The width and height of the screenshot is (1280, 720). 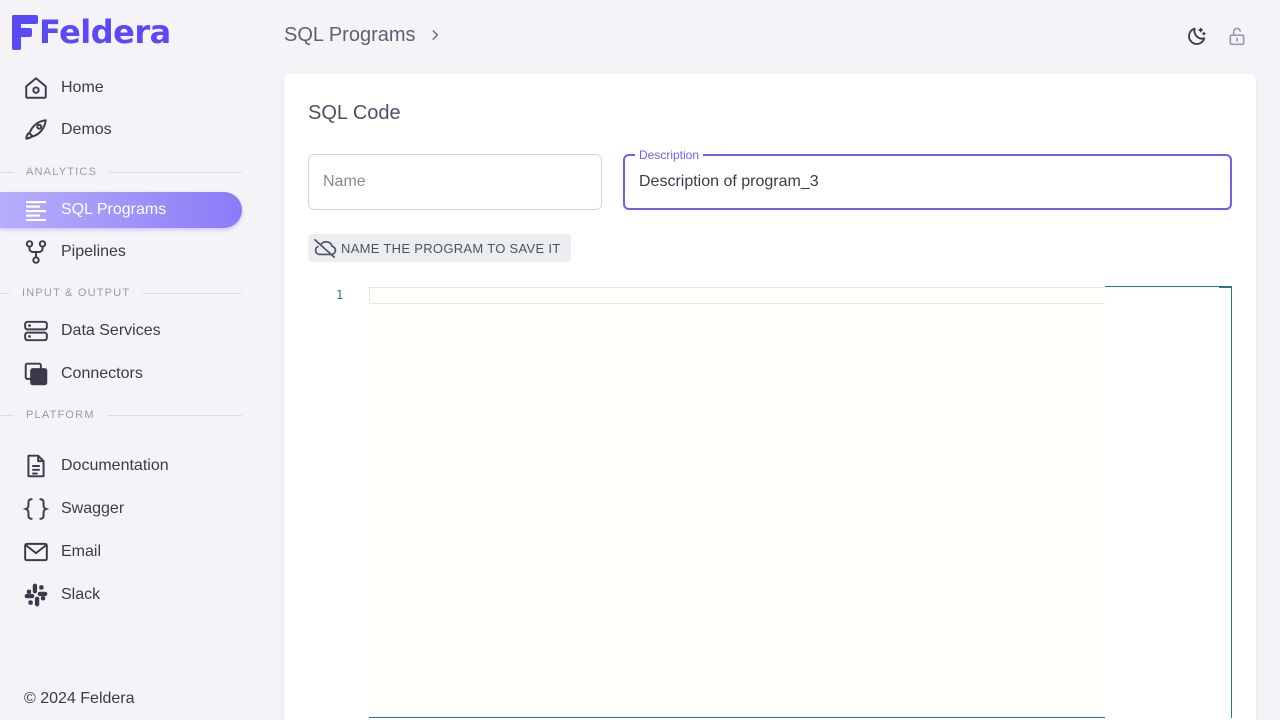 What do you see at coordinates (36, 252) in the screenshot?
I see `branch-icon` at bounding box center [36, 252].